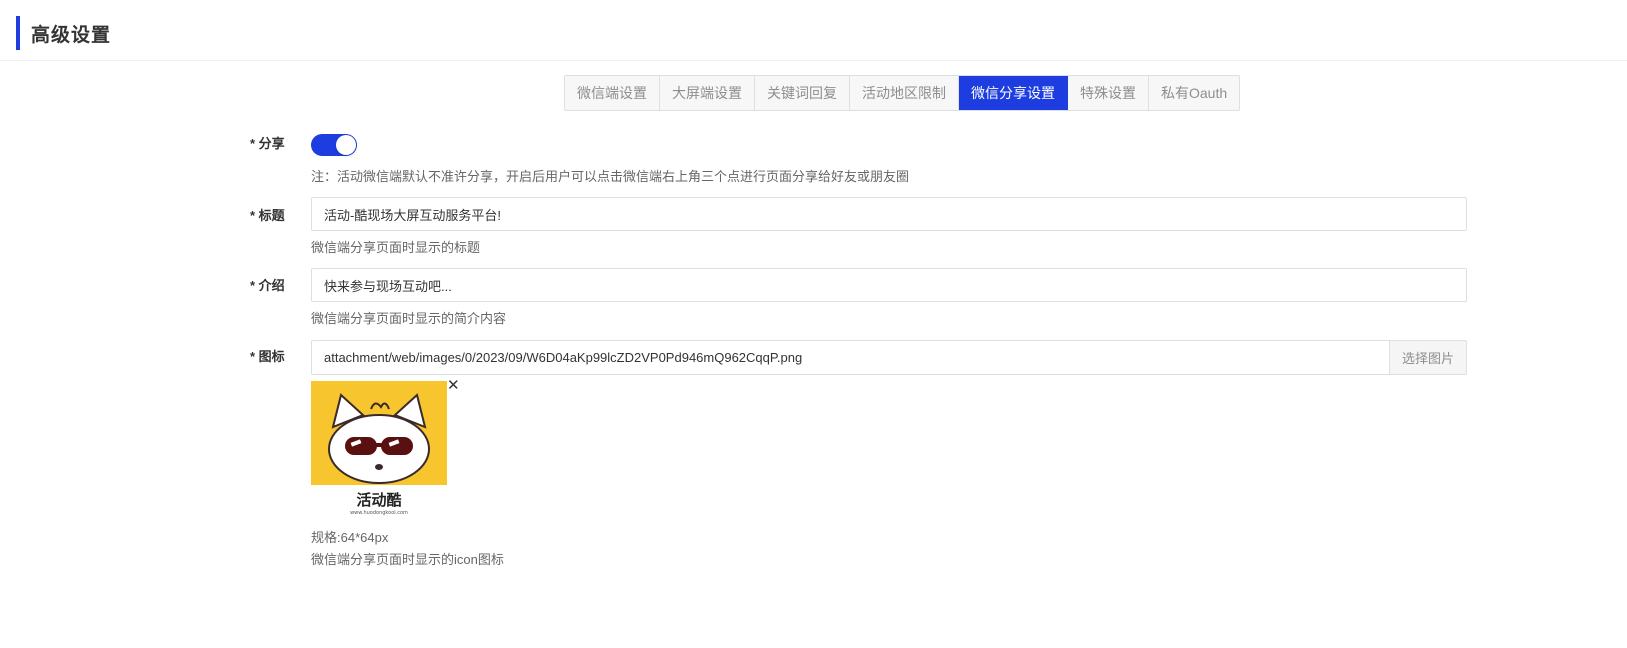 The image size is (1627, 648). Describe the element at coordinates (267, 356) in the screenshot. I see `icon-label: * 图标` at that location.